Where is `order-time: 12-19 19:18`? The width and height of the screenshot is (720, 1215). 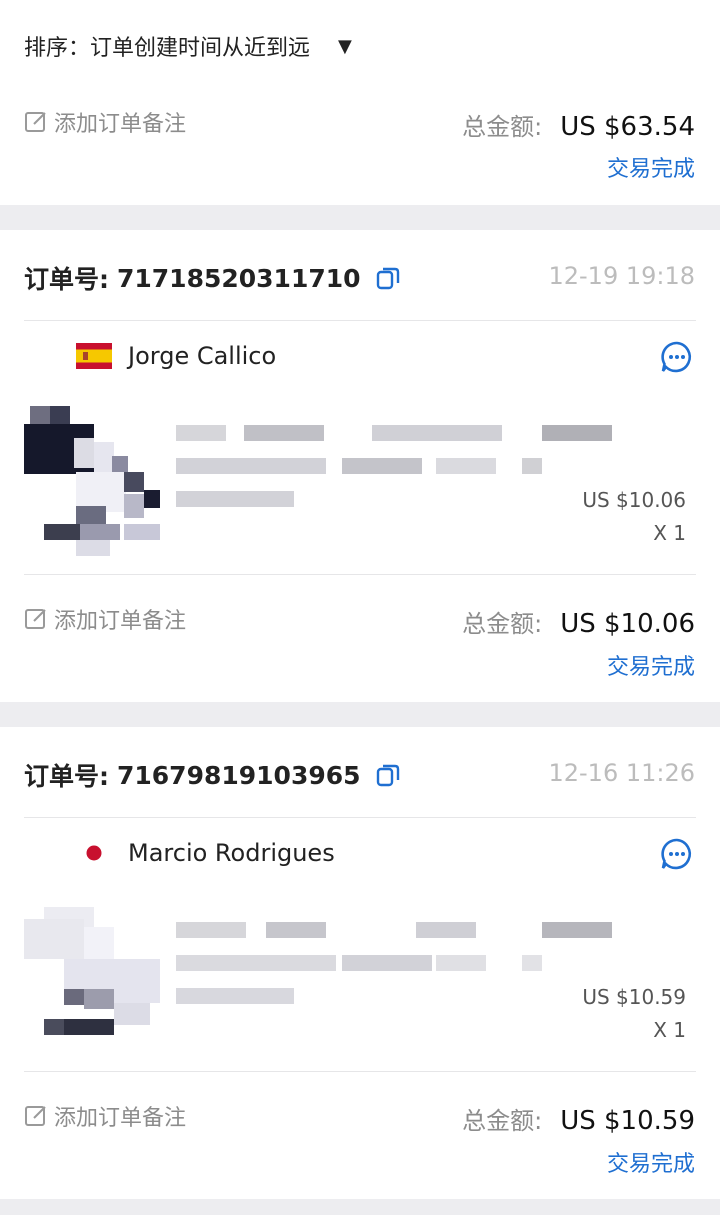 order-time: 12-19 19:18 is located at coordinates (621, 276).